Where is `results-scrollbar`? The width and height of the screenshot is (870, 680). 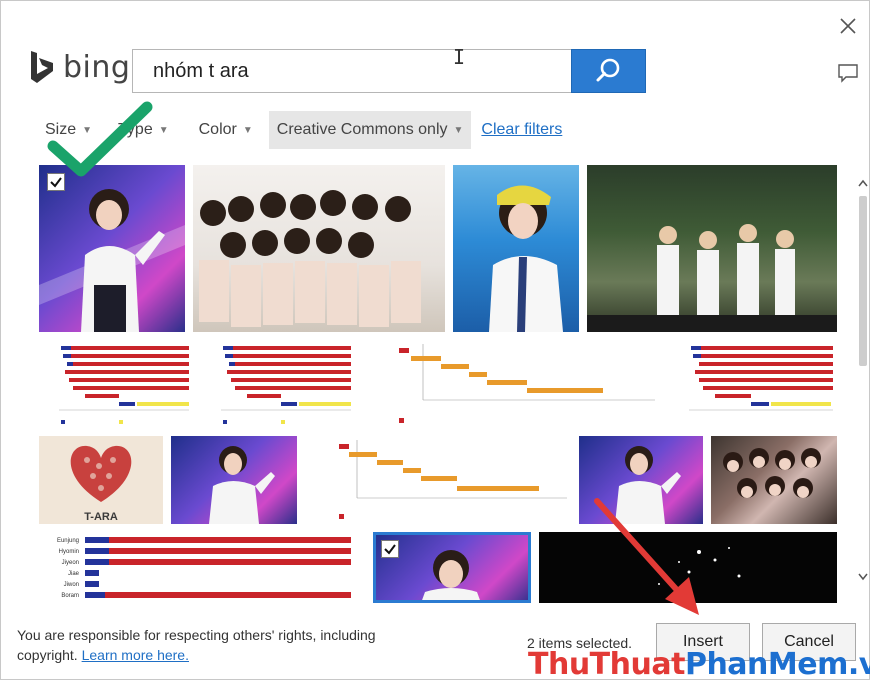 results-scrollbar is located at coordinates (863, 381).